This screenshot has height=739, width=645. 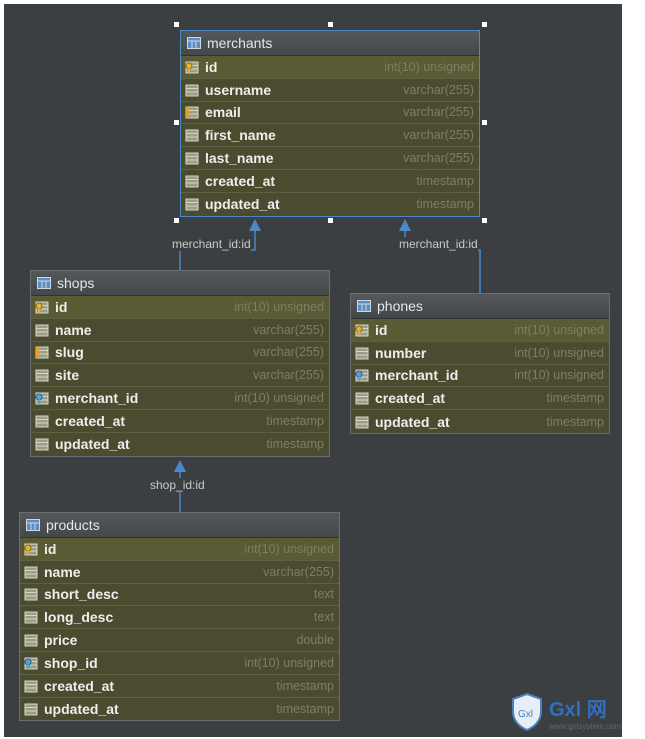 I want to click on relation-label: shop_id:id, so click(x=177, y=485).